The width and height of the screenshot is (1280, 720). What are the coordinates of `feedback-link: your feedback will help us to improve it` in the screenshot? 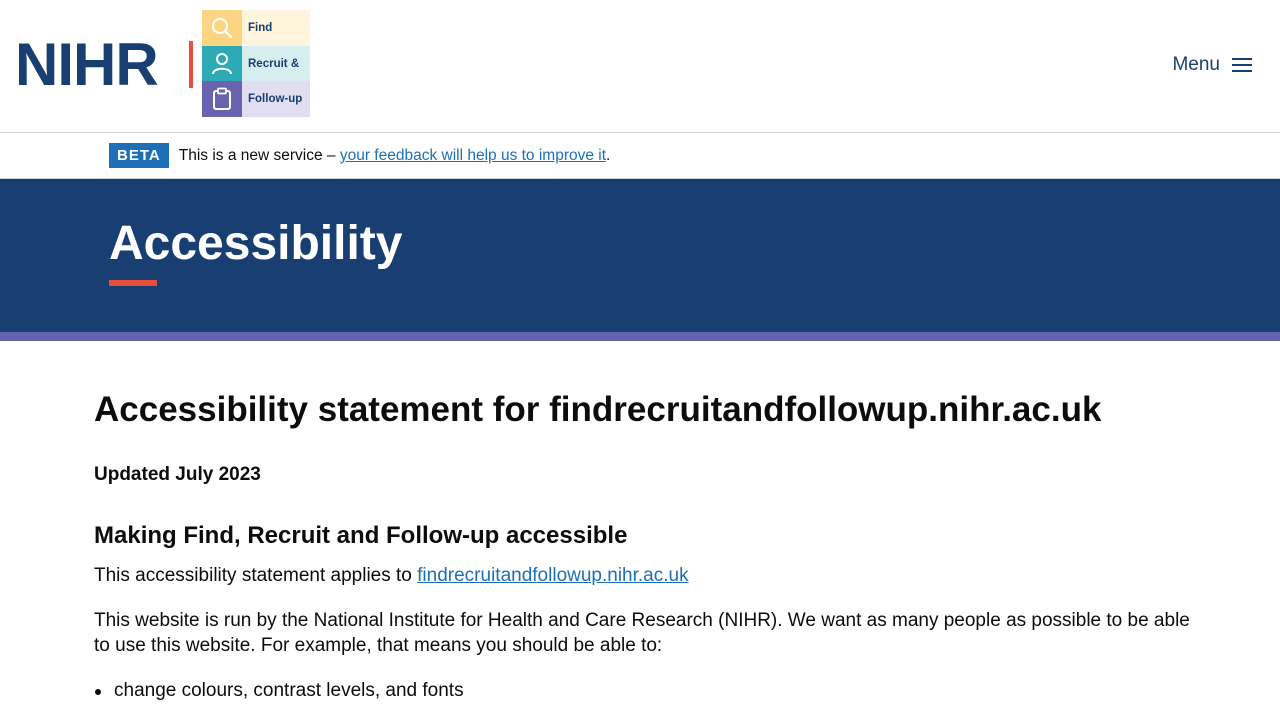 It's located at (473, 155).